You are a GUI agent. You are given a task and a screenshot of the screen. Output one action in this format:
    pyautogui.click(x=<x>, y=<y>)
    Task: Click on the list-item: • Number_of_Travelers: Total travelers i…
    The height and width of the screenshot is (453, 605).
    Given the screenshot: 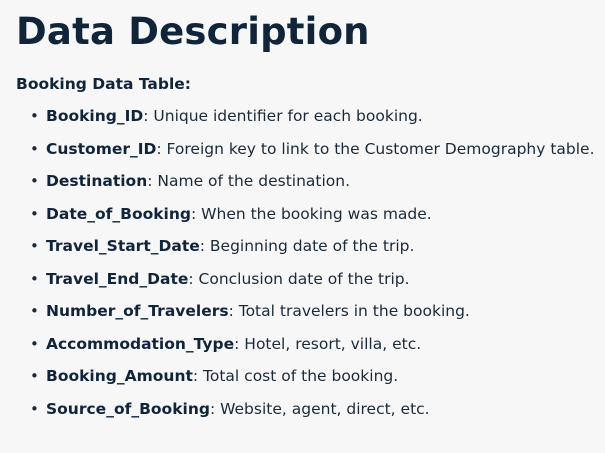 What is the action you would take?
    pyautogui.click(x=312, y=315)
    